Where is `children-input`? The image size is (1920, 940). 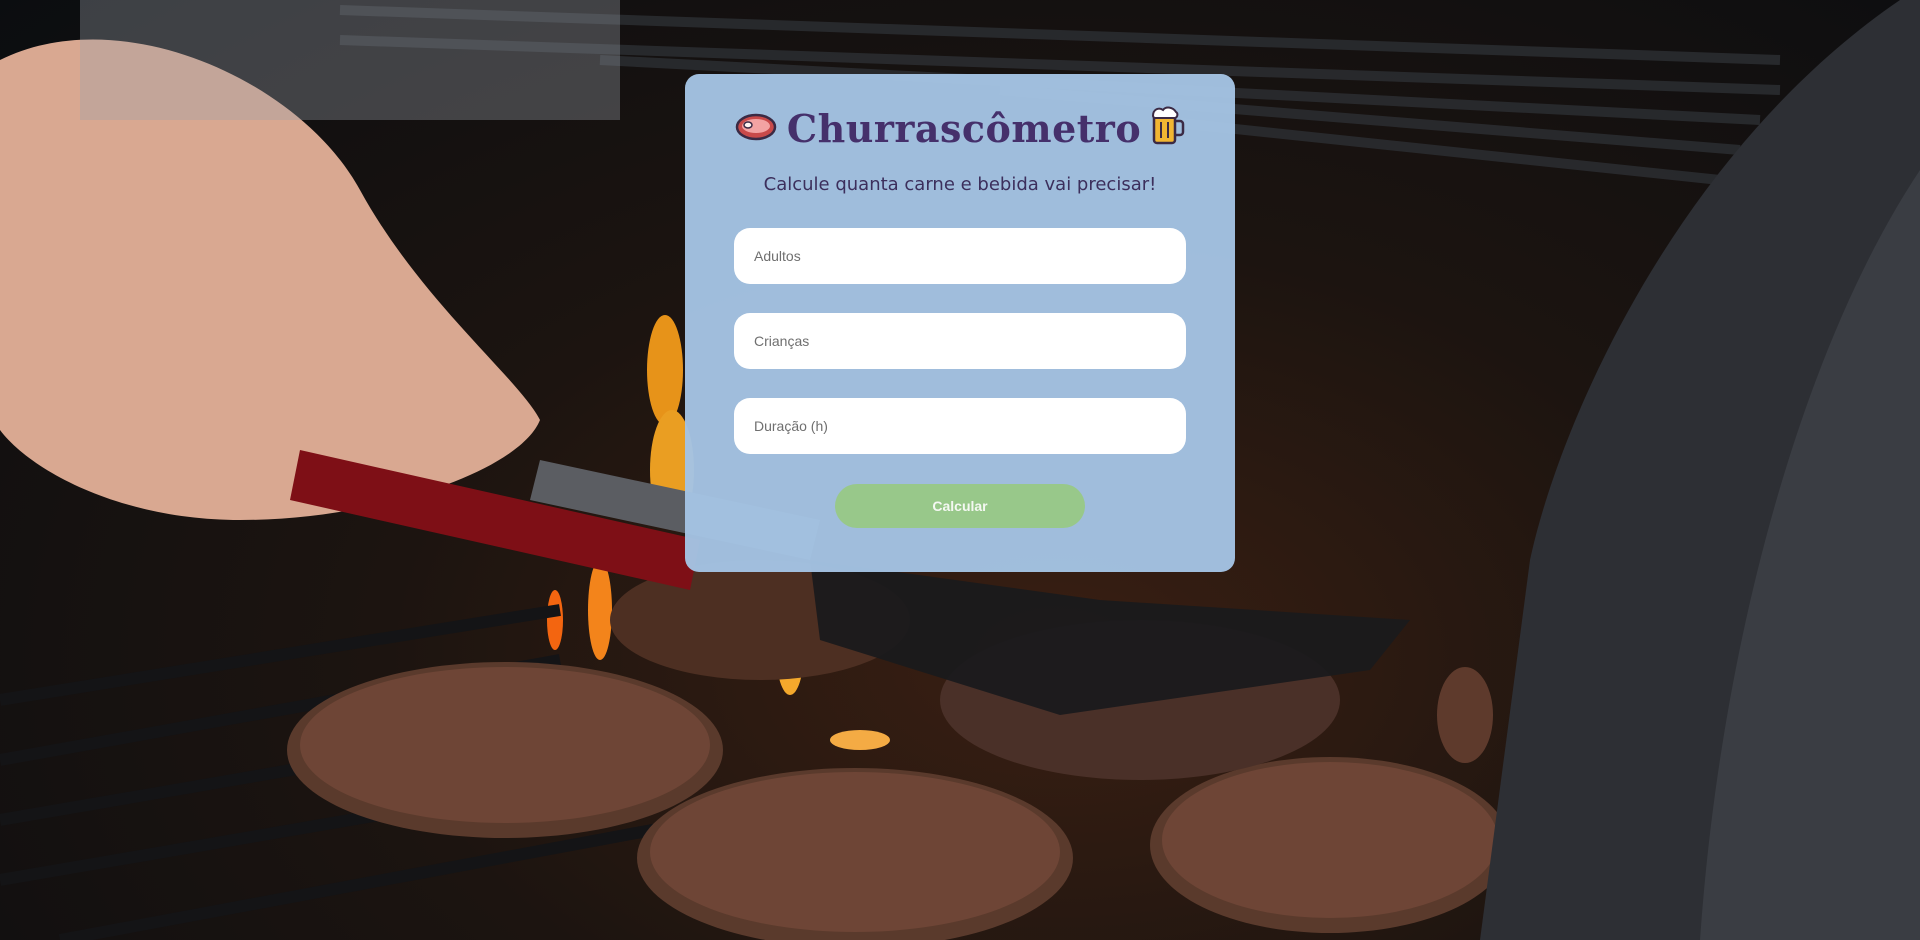 children-input is located at coordinates (960, 341).